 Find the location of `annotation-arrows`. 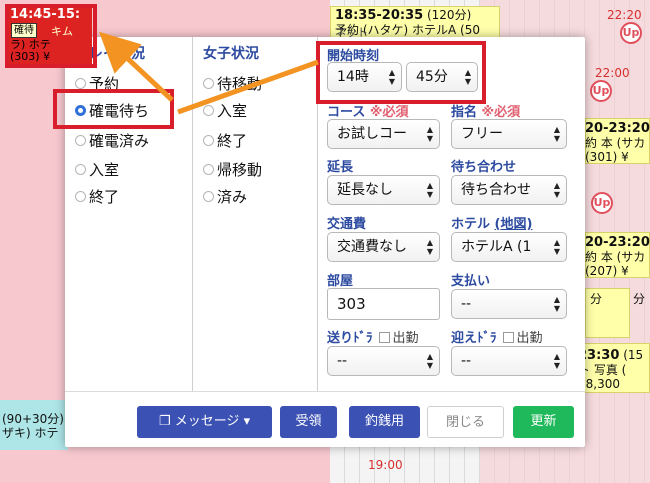

annotation-arrows is located at coordinates (209, 73).